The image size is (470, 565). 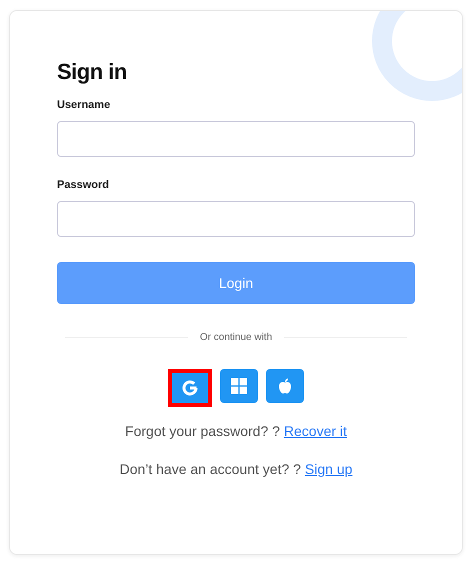 What do you see at coordinates (315, 431) in the screenshot?
I see `text-link: Recover it` at bounding box center [315, 431].